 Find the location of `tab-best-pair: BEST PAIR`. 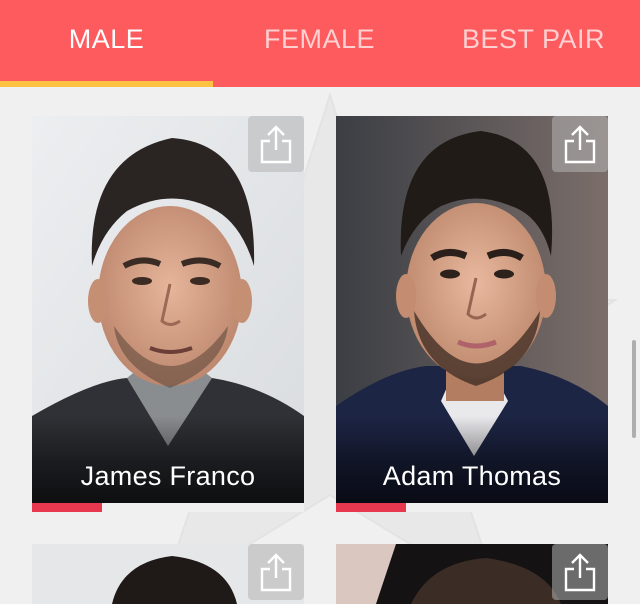

tab-best-pair: BEST PAIR is located at coordinates (533, 43).